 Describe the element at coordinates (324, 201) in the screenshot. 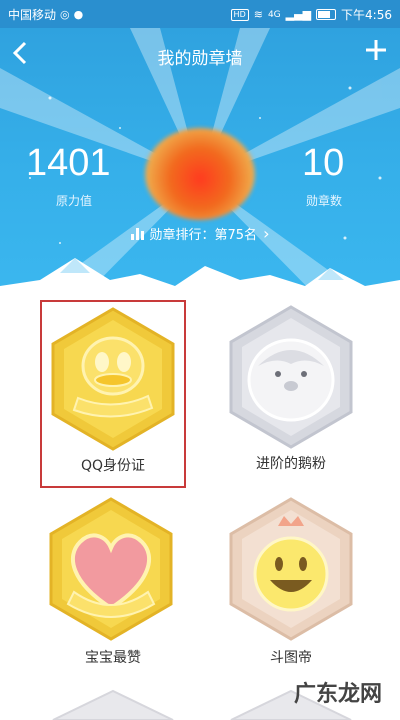

I see `badge-count-label: 勋章数` at that location.